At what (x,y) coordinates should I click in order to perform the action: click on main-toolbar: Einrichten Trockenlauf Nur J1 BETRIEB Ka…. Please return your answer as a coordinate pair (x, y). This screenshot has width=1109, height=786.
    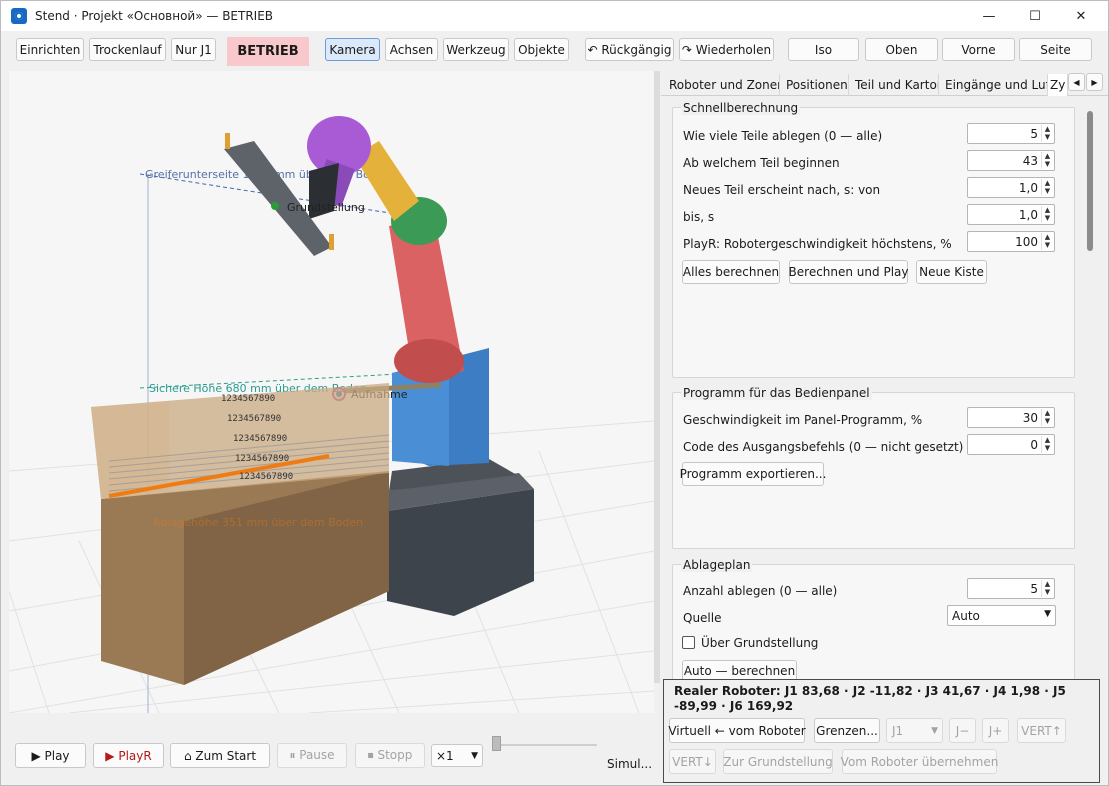
    Looking at the image, I should click on (554, 51).